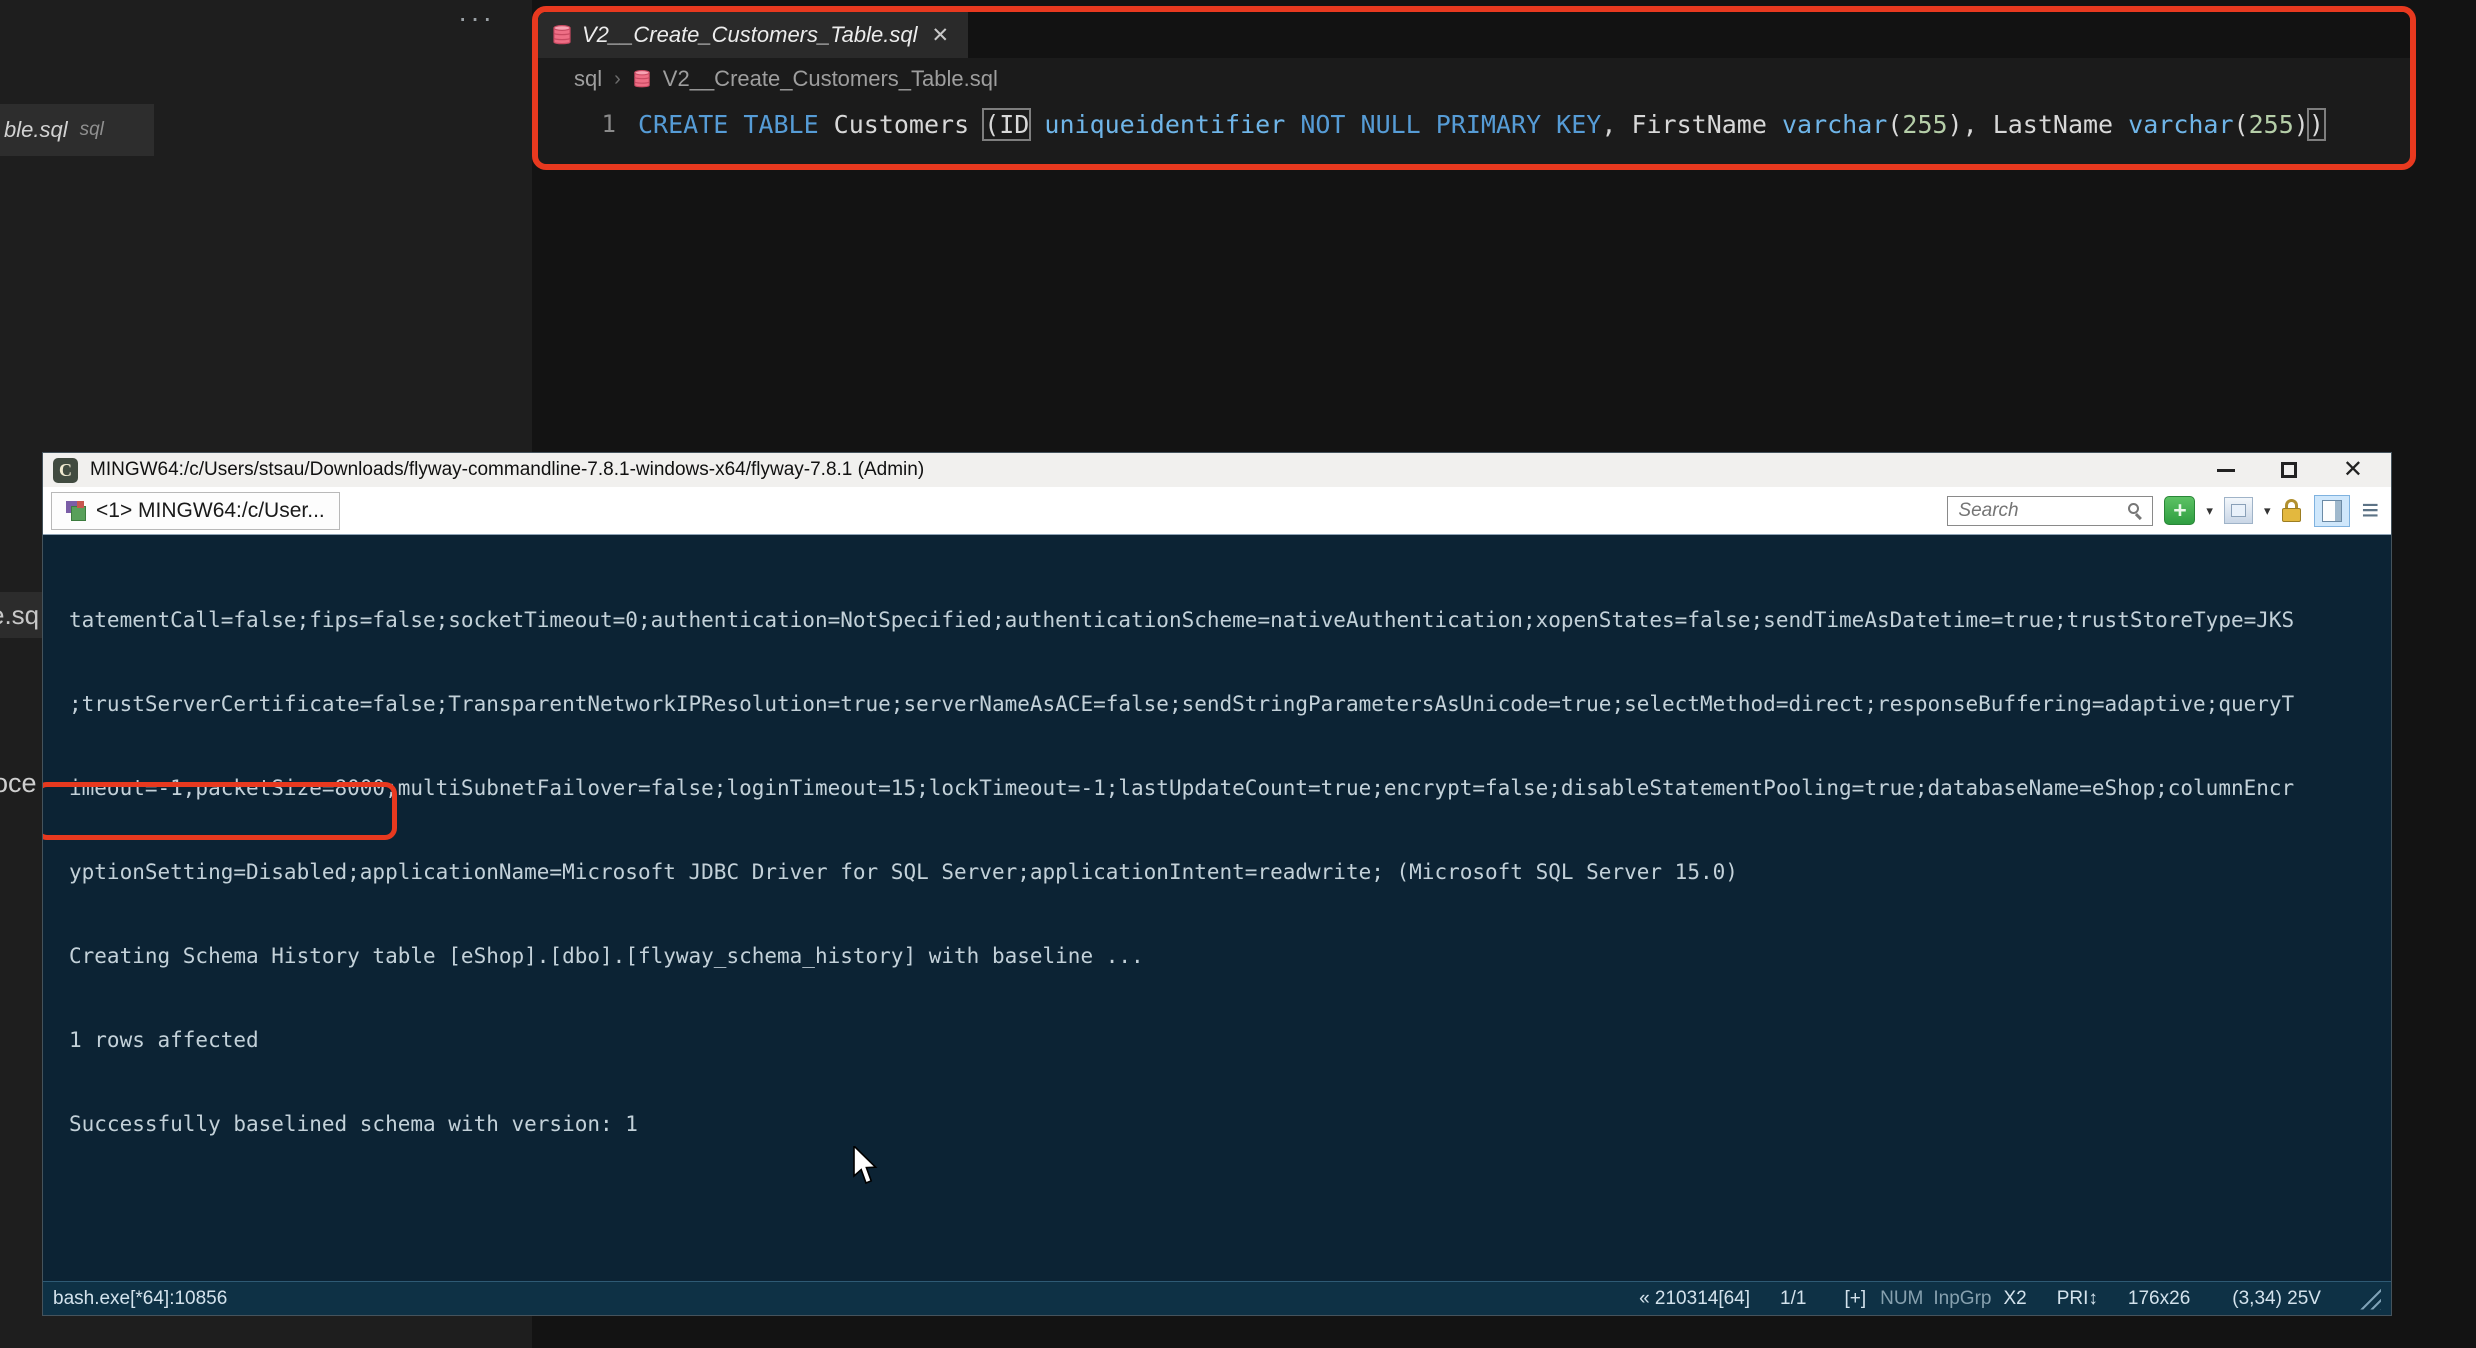  I want to click on code-token: CREATE TABLE, so click(728, 124).